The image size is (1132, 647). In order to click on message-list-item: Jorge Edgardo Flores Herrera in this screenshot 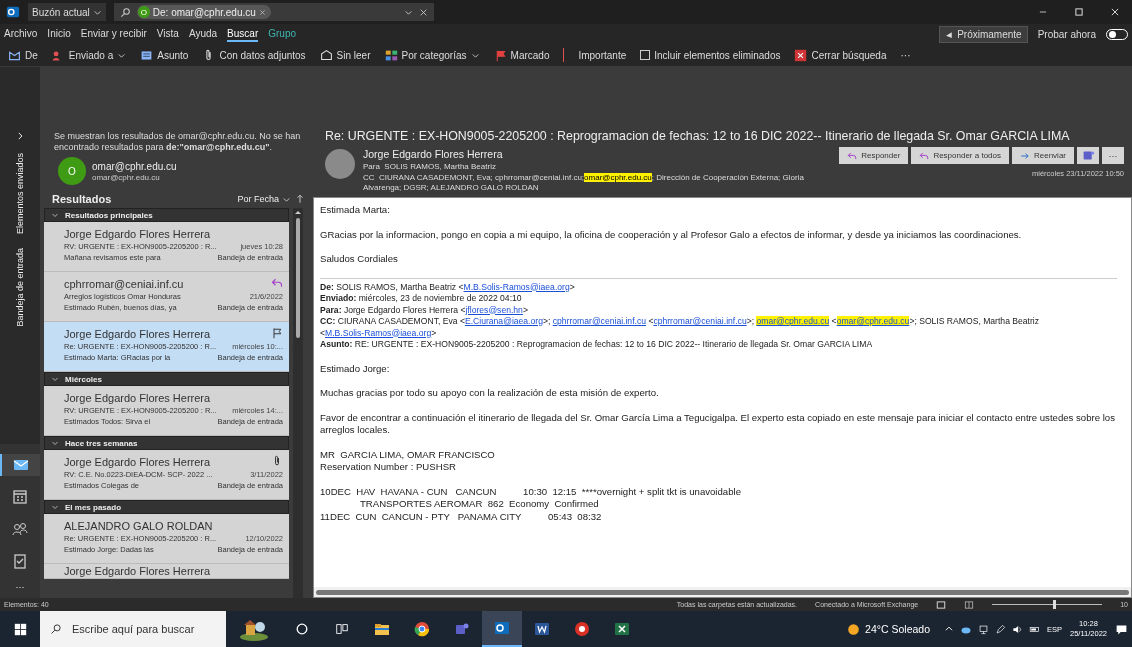, I will do `click(166, 571)`.